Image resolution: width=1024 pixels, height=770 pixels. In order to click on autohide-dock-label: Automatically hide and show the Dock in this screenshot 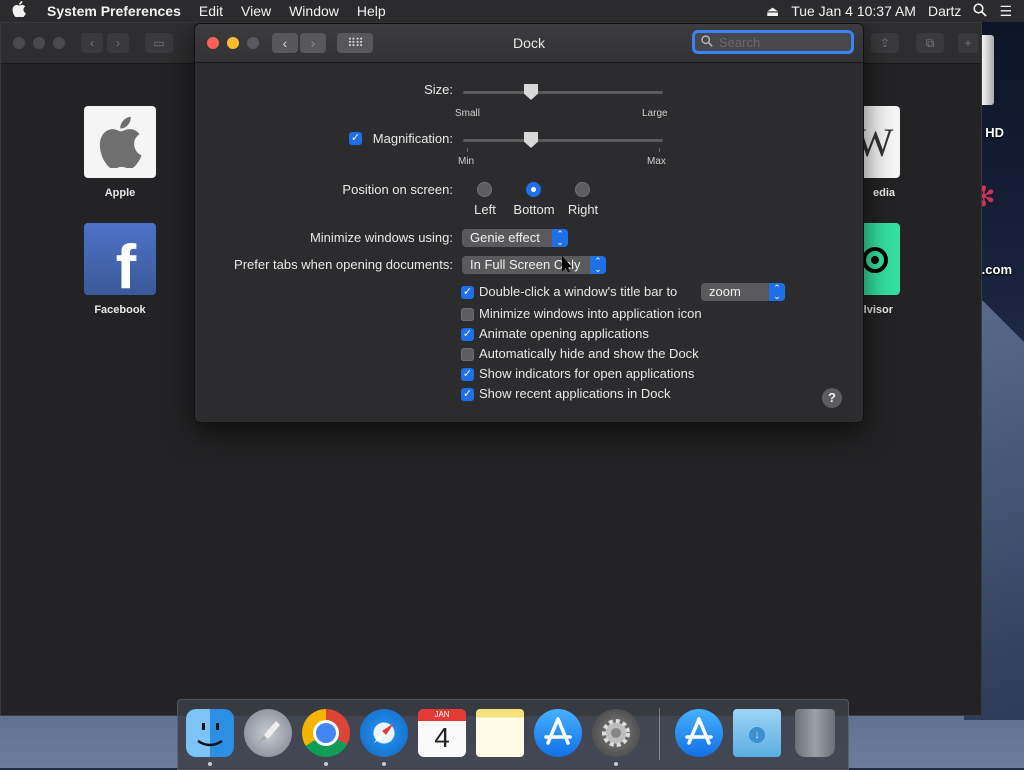, I will do `click(589, 353)`.